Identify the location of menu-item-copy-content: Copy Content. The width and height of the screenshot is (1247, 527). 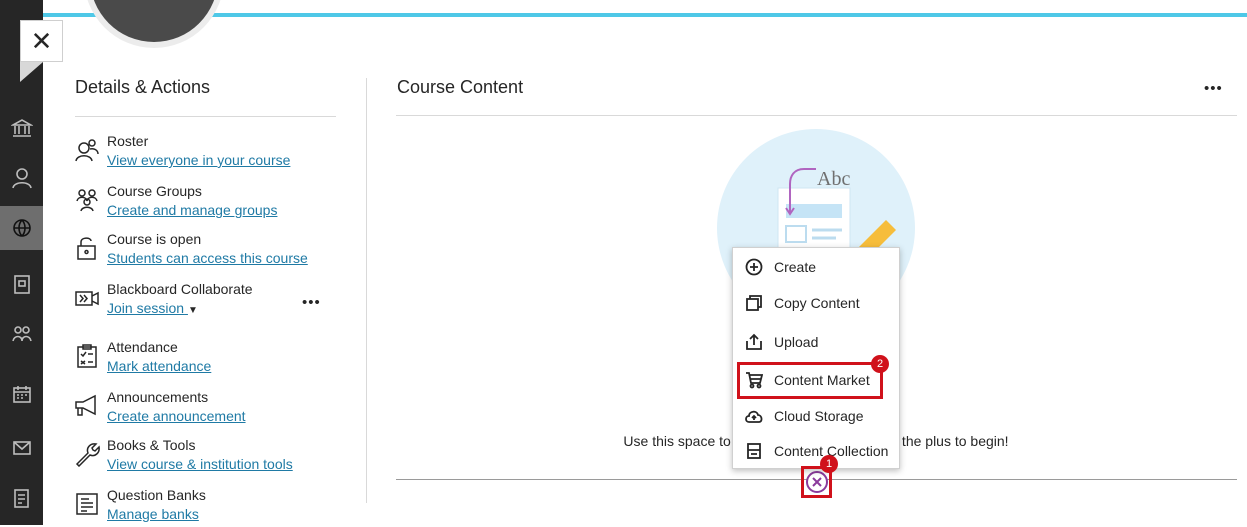
(817, 303).